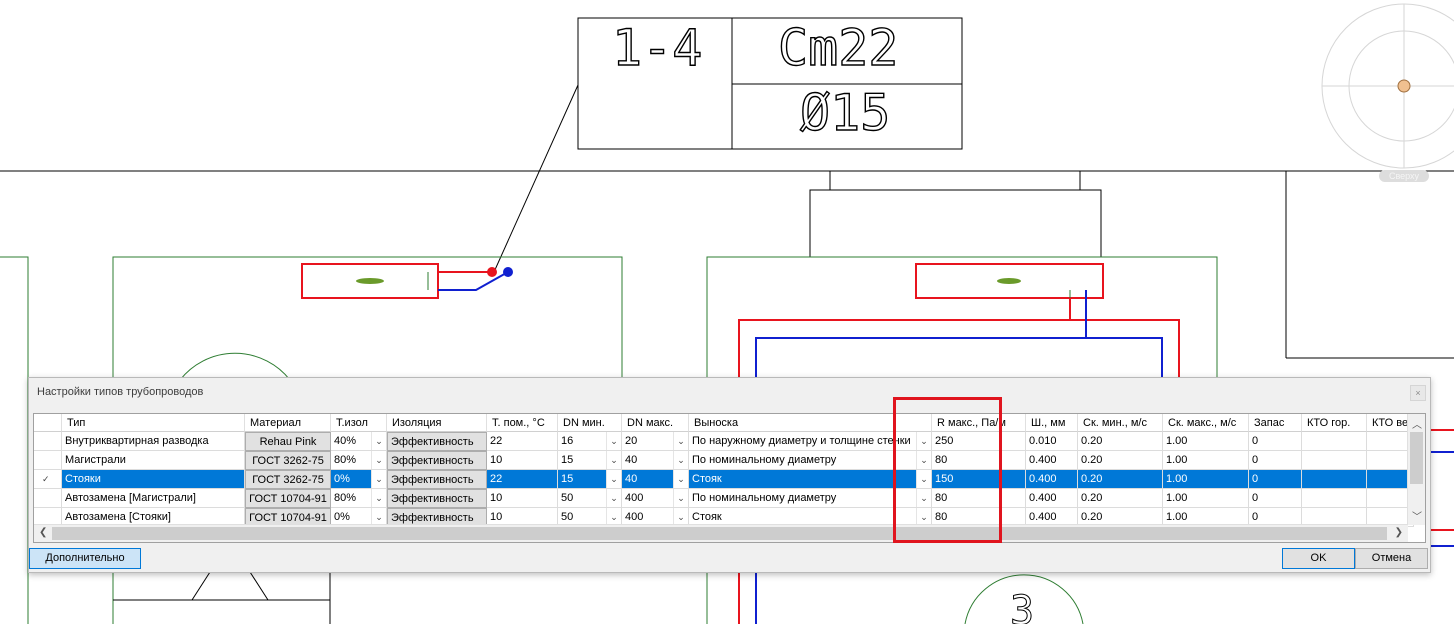  What do you see at coordinates (85, 558) in the screenshot?
I see `more-button: Дополнительно` at bounding box center [85, 558].